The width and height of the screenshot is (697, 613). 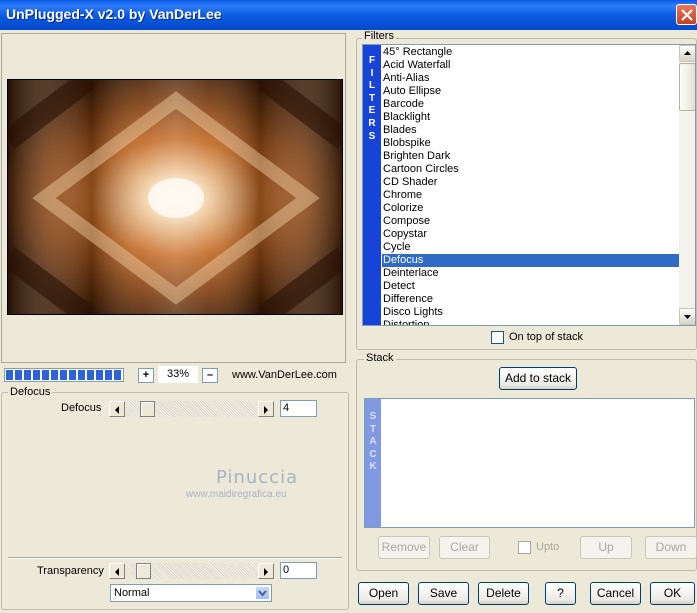 I want to click on filter-list-item: Deinterlace, so click(x=530, y=273).